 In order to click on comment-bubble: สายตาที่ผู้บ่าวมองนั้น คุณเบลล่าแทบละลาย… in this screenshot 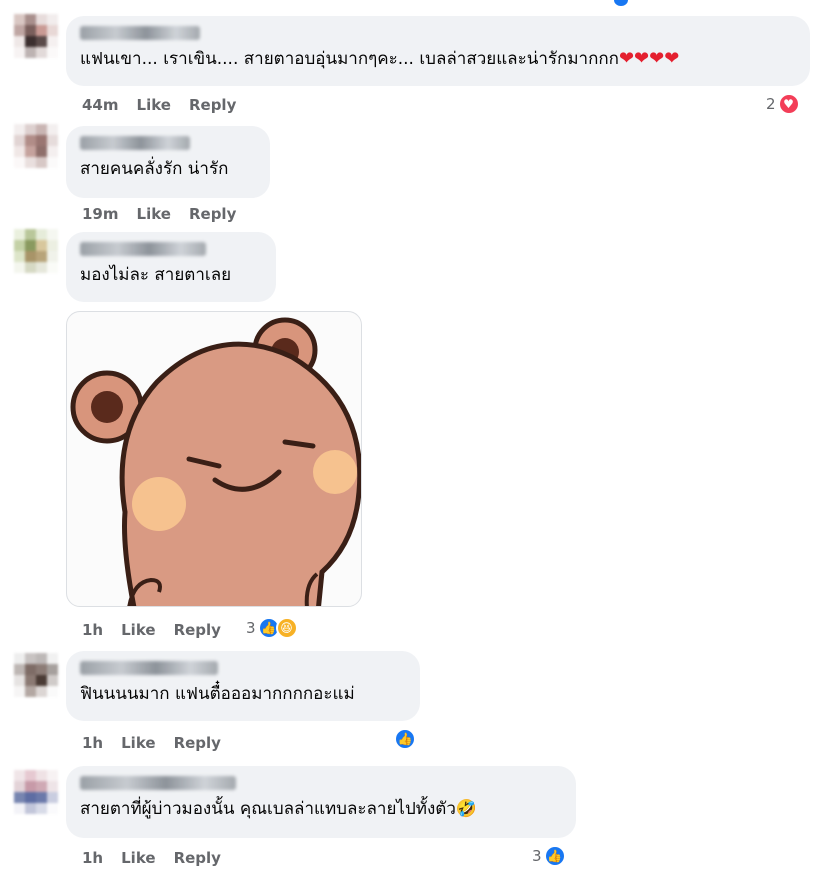, I will do `click(321, 802)`.